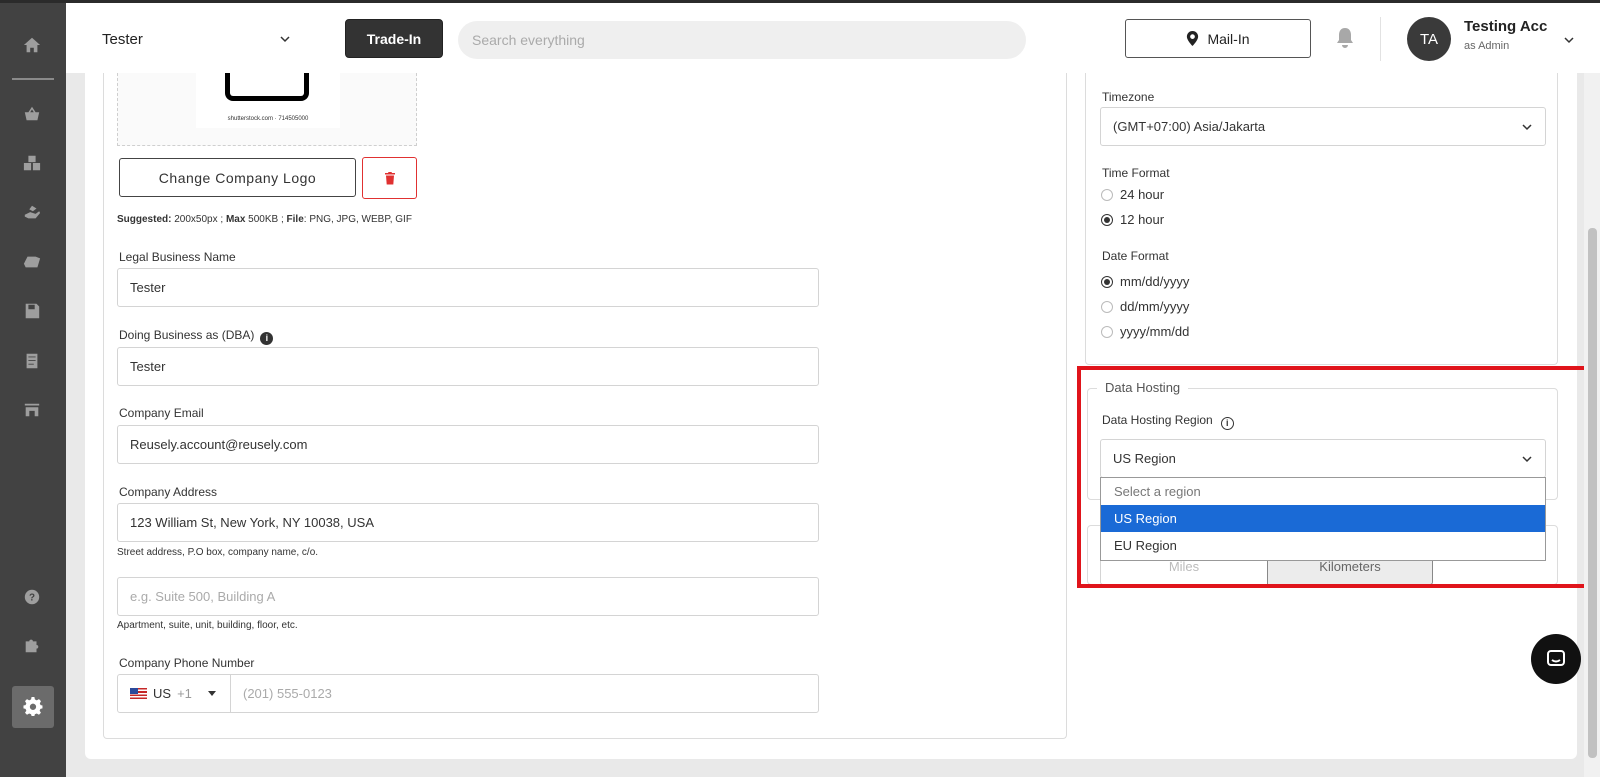 The height and width of the screenshot is (777, 1600). I want to click on company-address-input: 123 William St, New York, NY 10038, USA, so click(468, 522).